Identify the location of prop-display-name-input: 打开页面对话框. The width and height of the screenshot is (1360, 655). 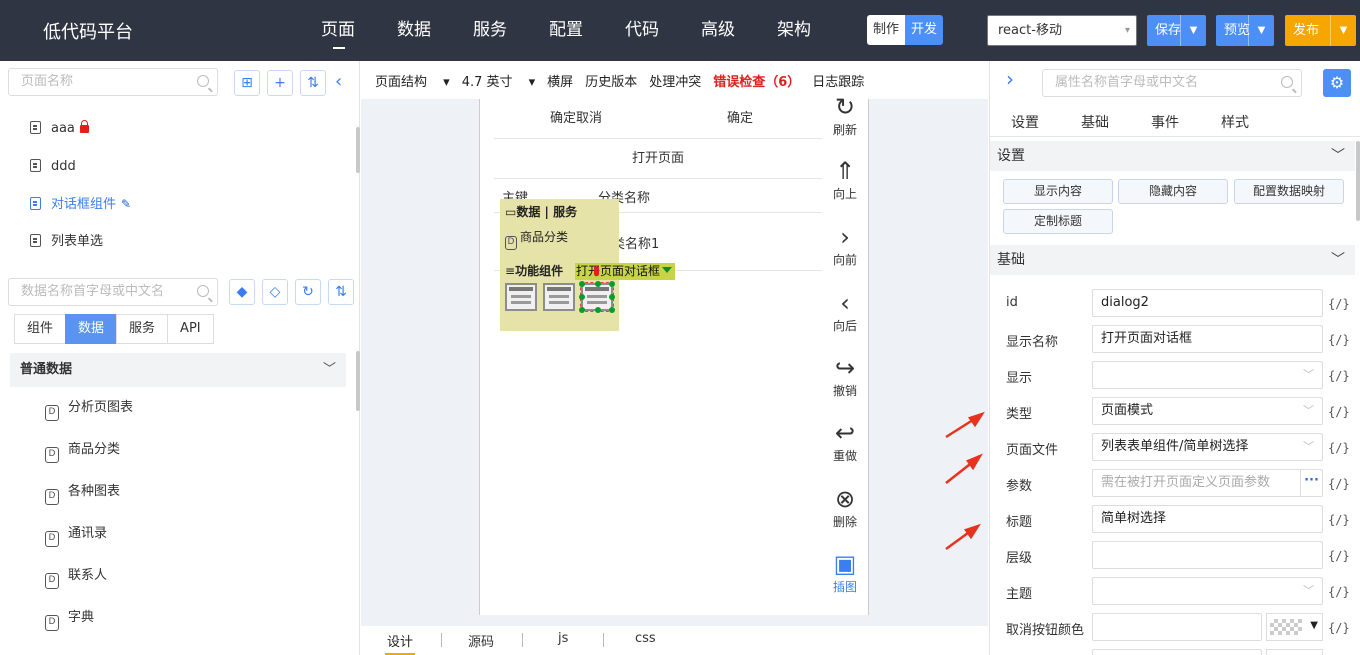
(1207, 339).